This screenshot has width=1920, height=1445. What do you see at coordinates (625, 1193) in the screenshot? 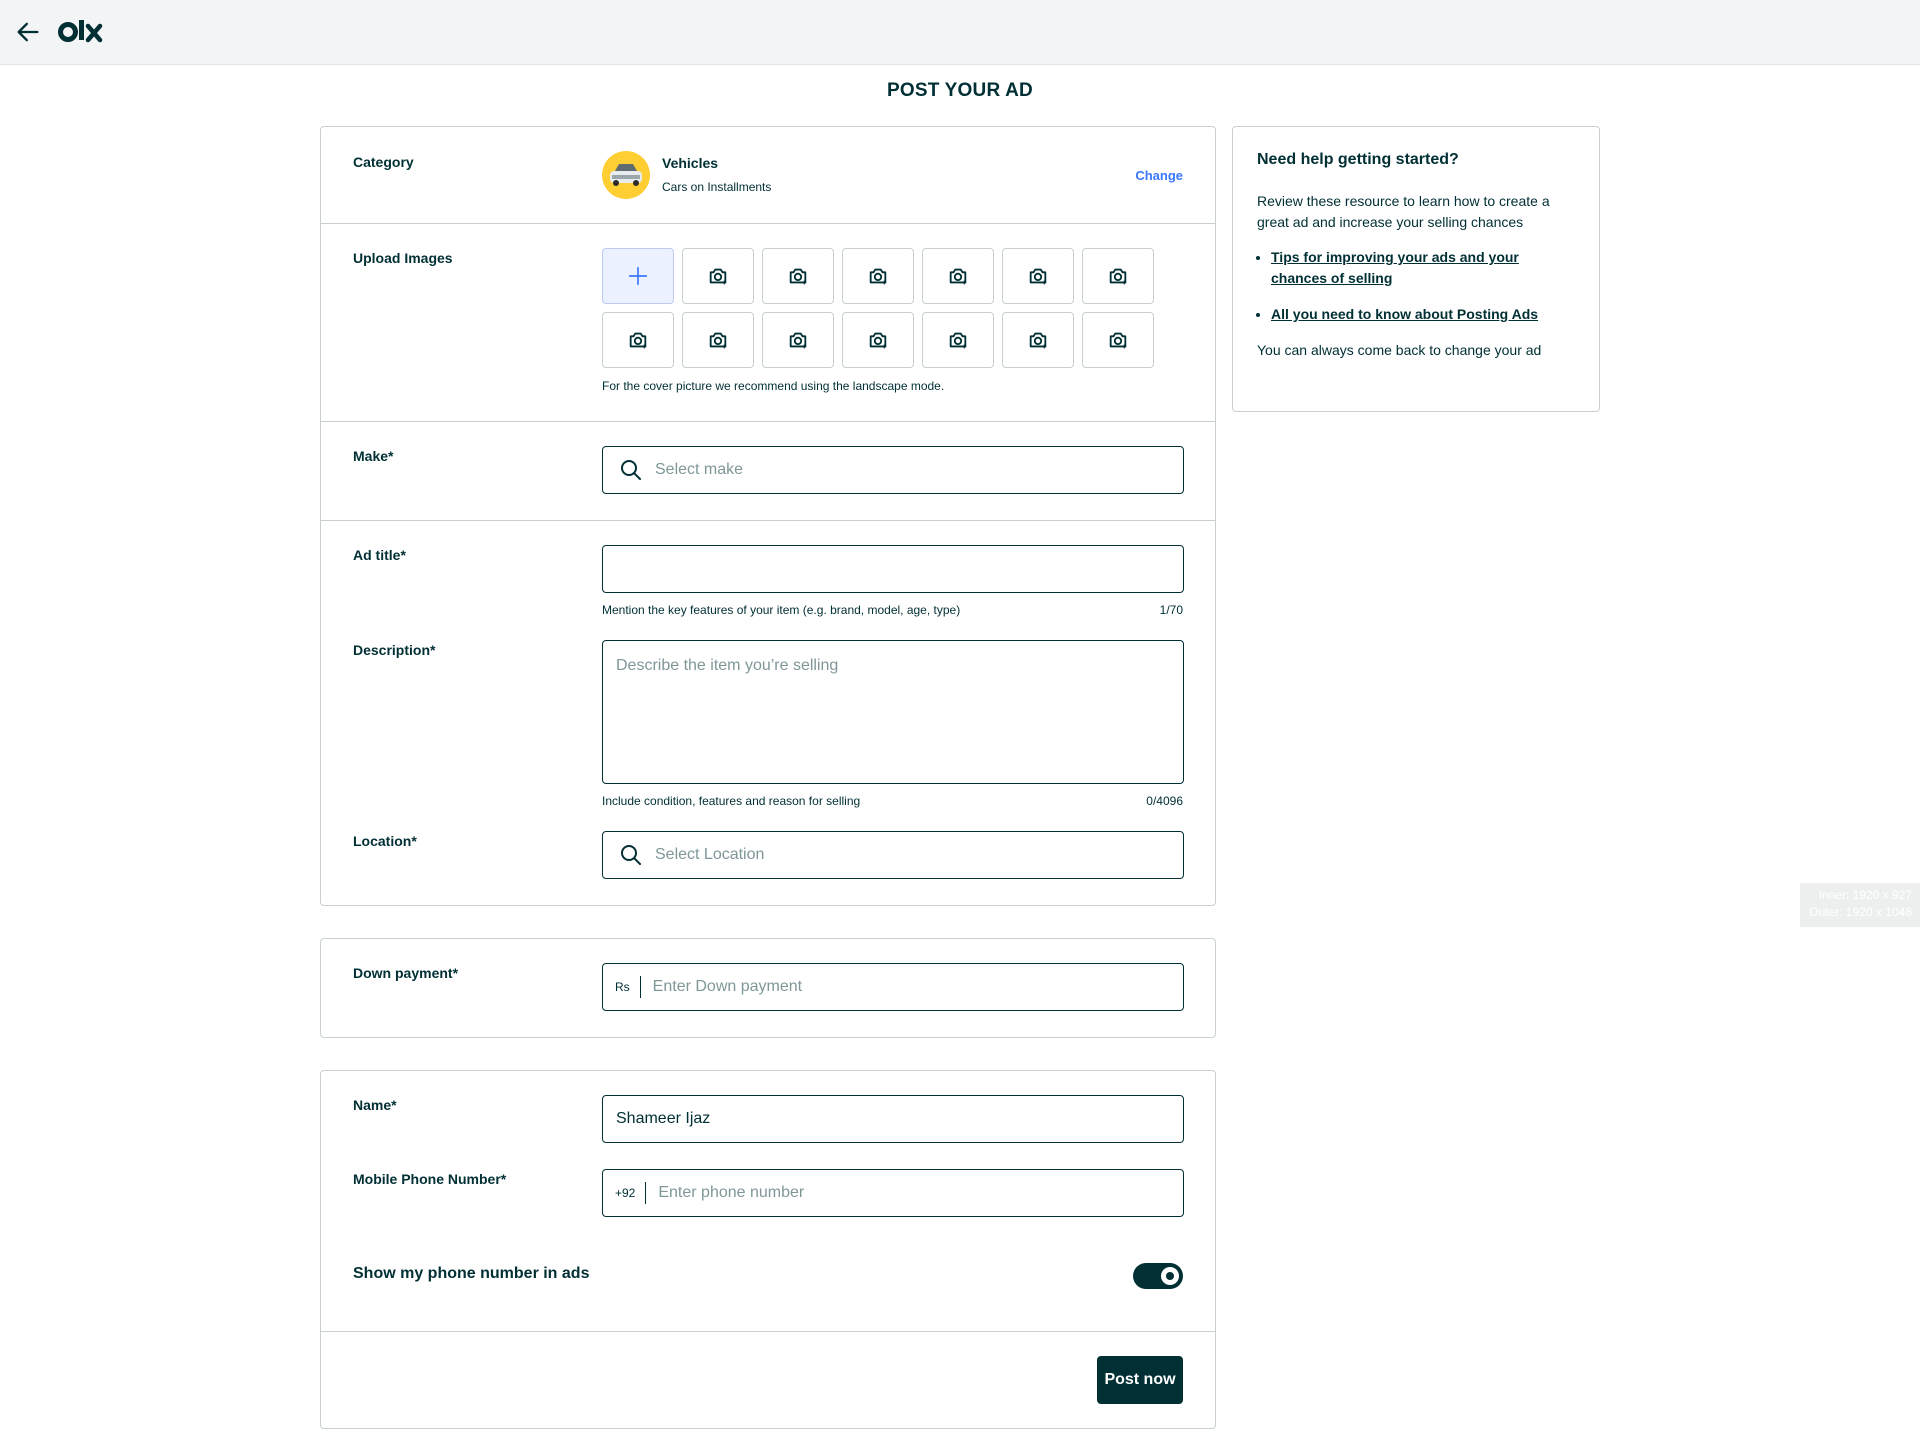
I see `phone-prefix: +92` at bounding box center [625, 1193].